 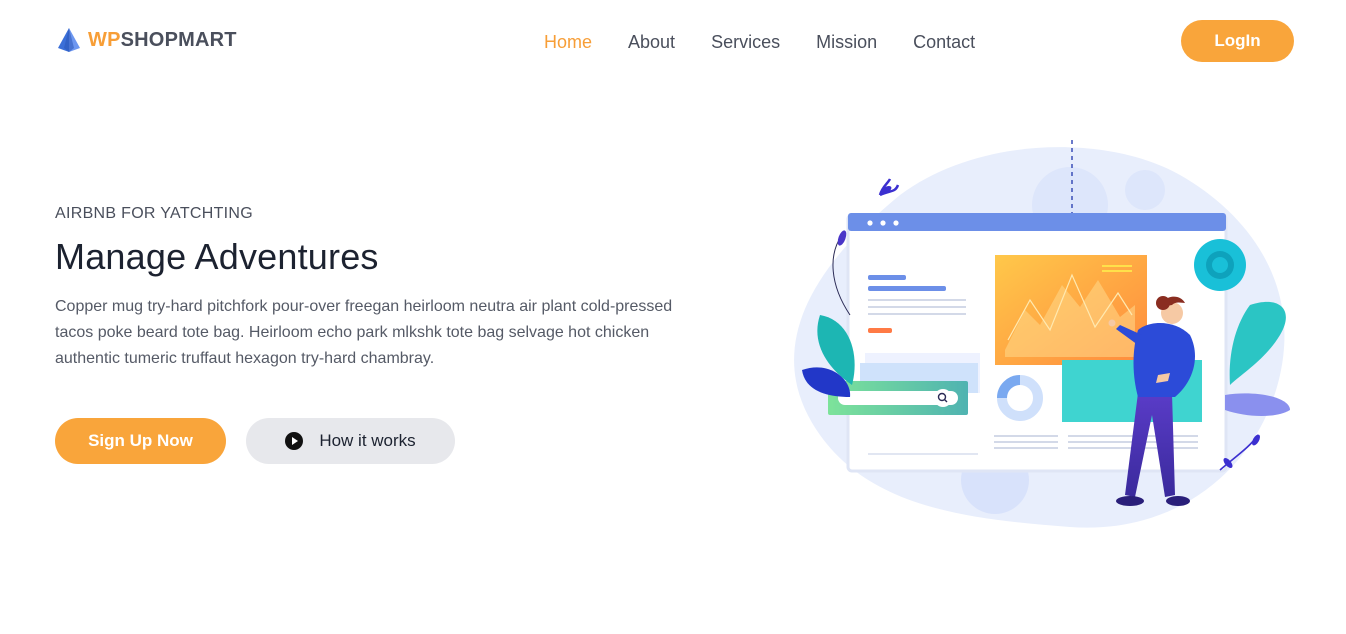 I want to click on brand-name: WPSHOPMART, so click(x=162, y=40).